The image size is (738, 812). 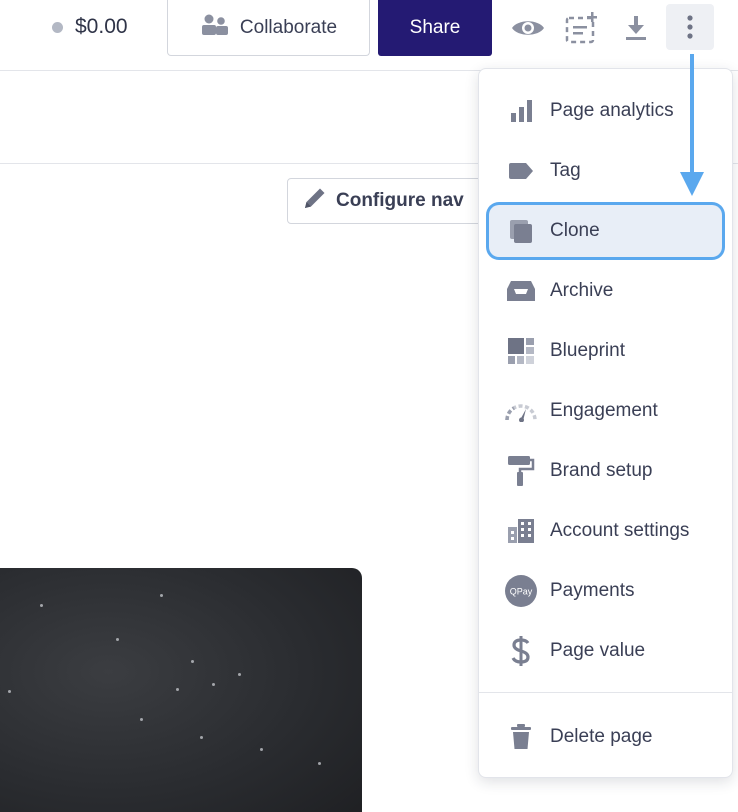 What do you see at coordinates (605, 692) in the screenshot?
I see `menu-divider` at bounding box center [605, 692].